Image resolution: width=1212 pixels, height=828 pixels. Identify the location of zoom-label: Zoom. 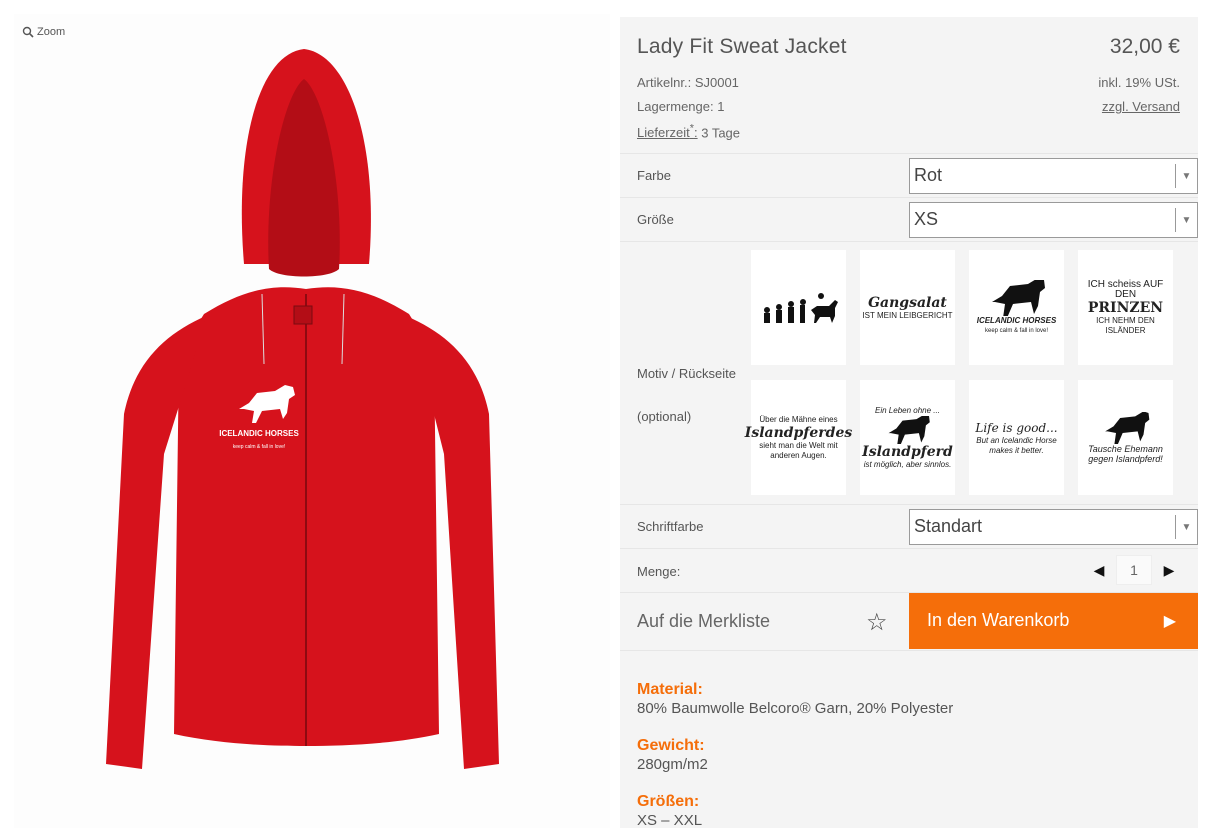
(51, 32).